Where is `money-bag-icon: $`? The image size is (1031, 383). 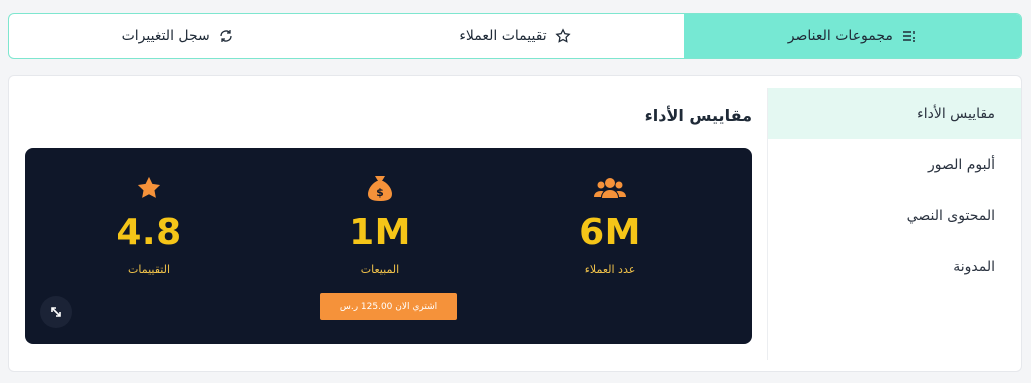 money-bag-icon: $ is located at coordinates (380, 188).